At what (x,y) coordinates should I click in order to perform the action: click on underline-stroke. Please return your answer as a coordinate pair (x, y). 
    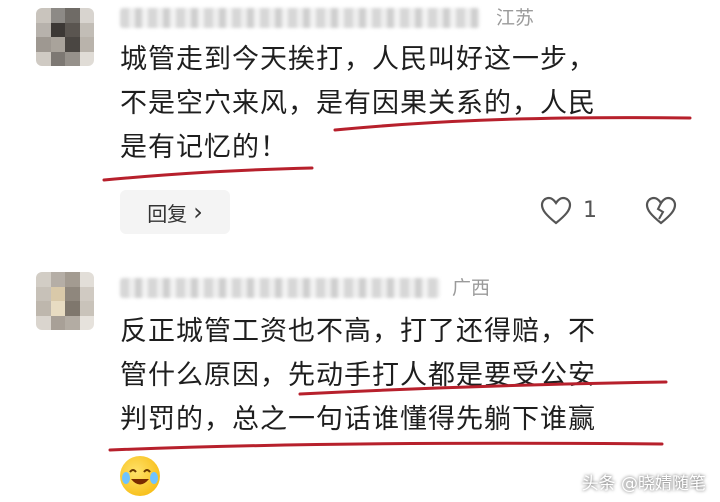
    Looking at the image, I should click on (386, 446).